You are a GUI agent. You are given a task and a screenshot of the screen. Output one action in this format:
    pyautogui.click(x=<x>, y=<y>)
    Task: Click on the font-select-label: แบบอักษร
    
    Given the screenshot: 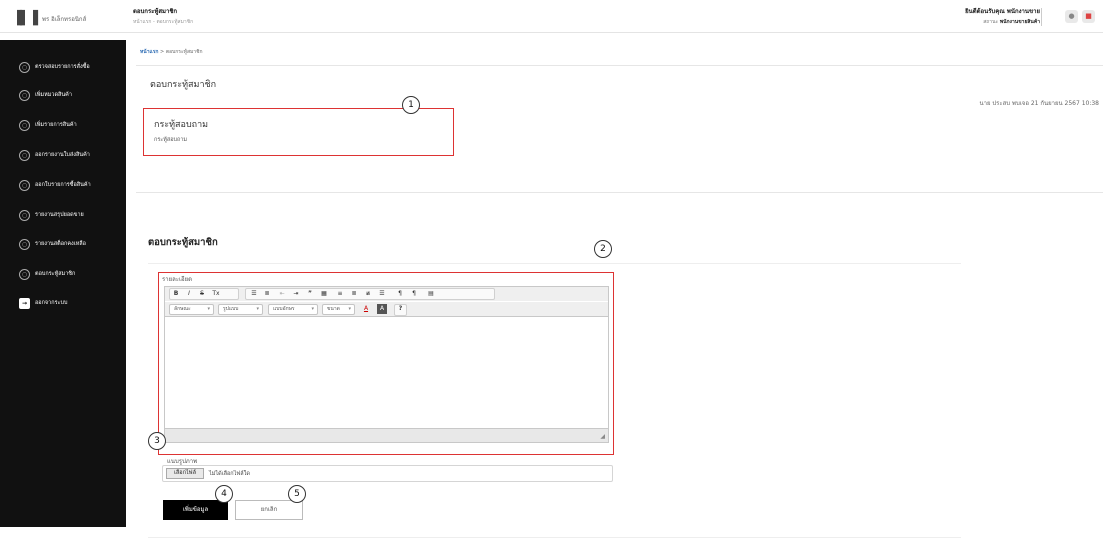 What is the action you would take?
    pyautogui.click(x=284, y=309)
    